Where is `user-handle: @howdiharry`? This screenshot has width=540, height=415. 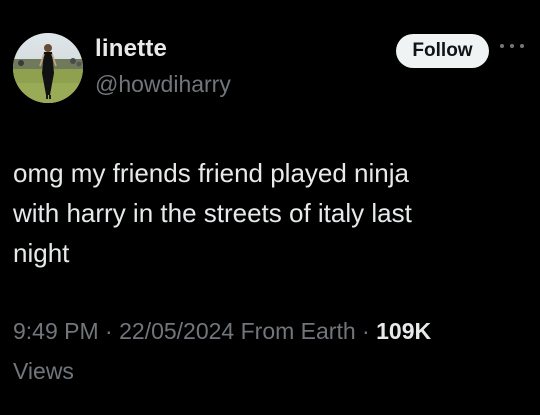 user-handle: @howdiharry is located at coordinates (163, 84).